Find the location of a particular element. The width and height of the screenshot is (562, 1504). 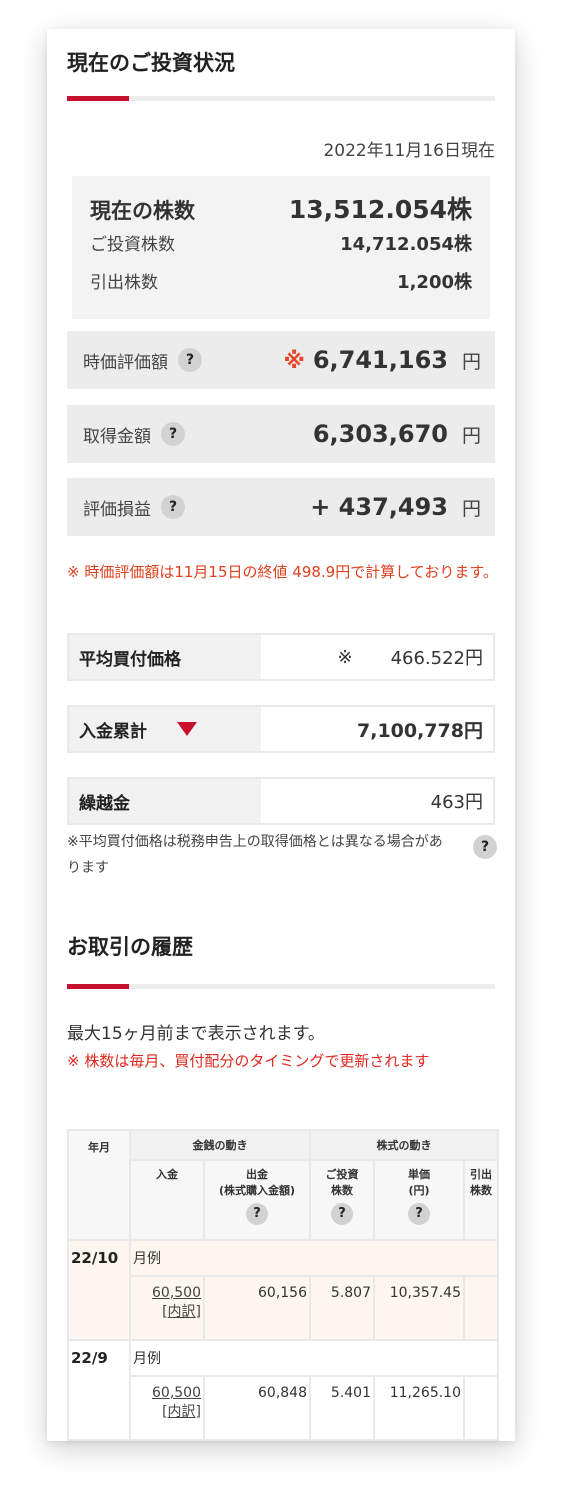

col-deposit: 入金 is located at coordinates (167, 1200).